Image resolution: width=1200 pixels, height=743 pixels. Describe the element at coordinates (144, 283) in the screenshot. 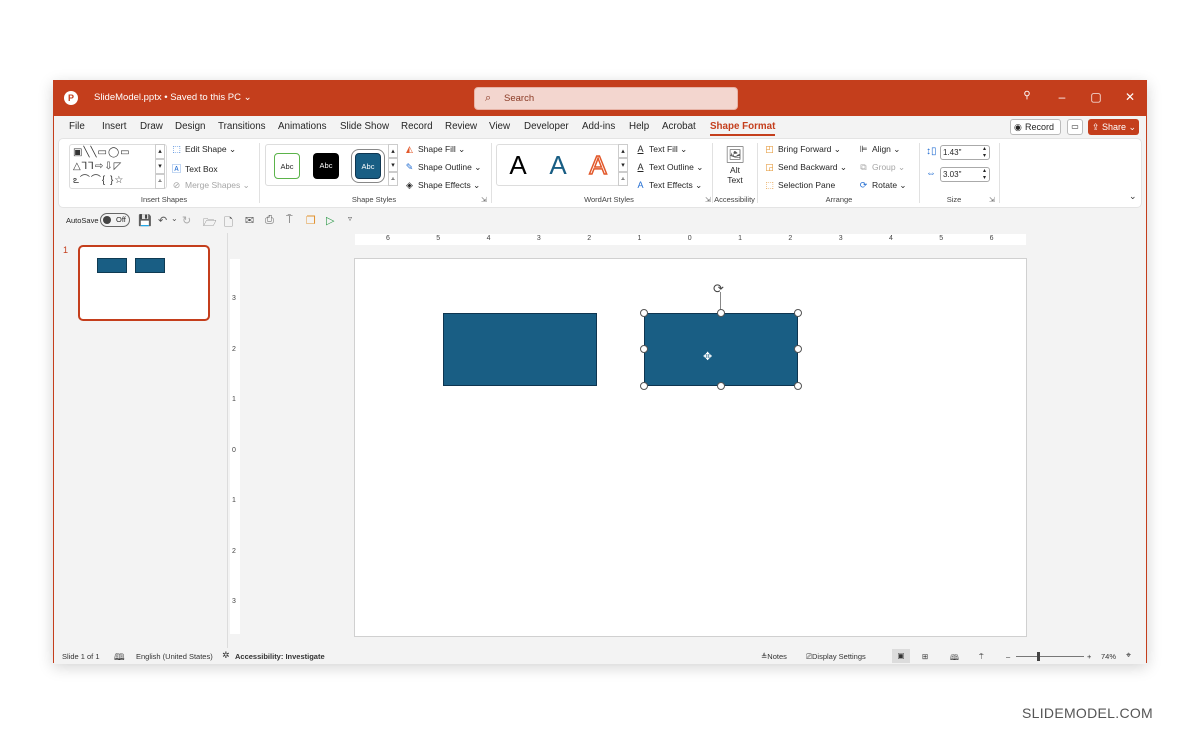

I see `slide-thumbnail` at that location.